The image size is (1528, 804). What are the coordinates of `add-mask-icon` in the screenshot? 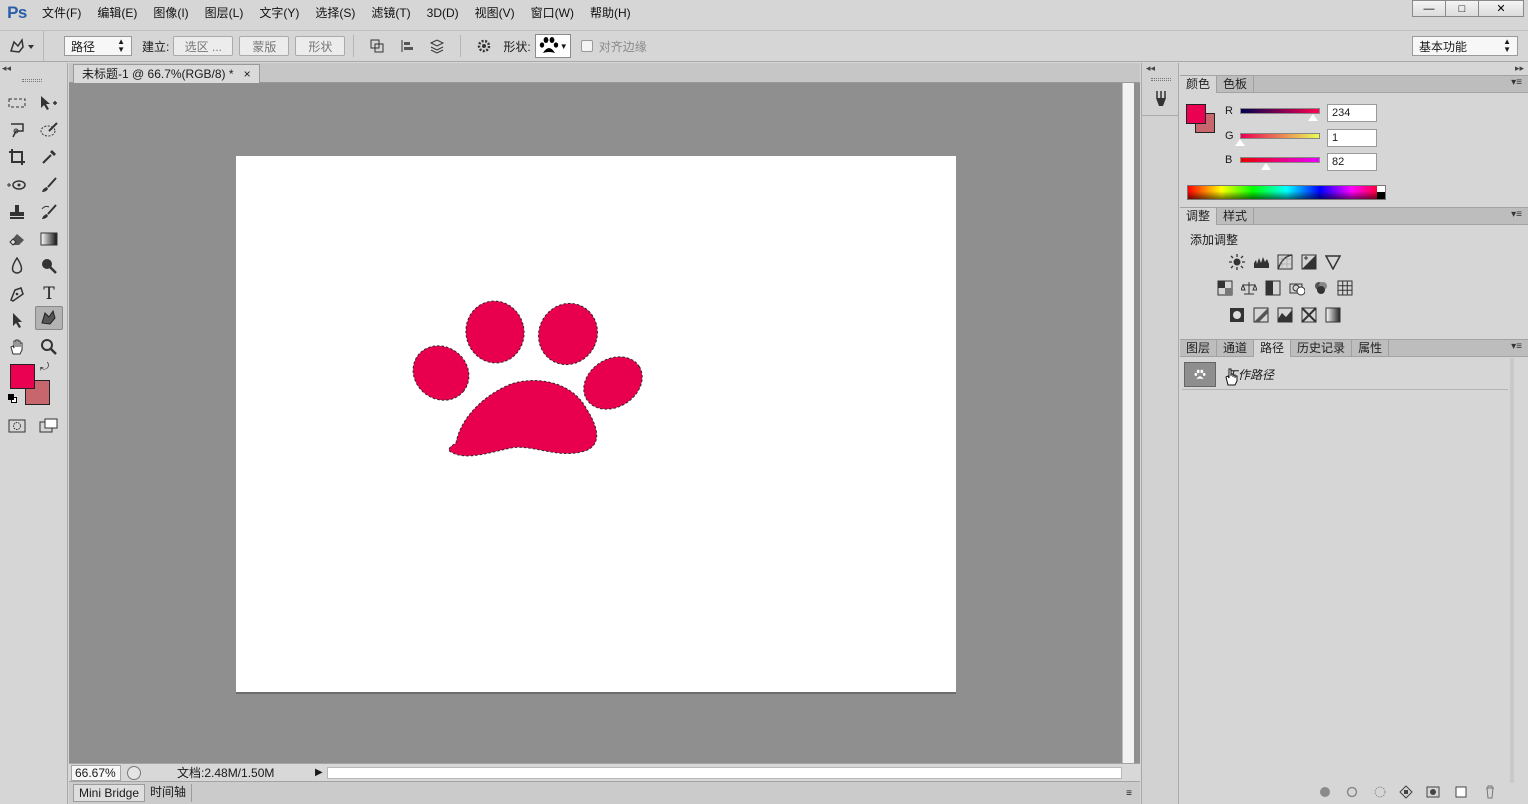 It's located at (1433, 792).